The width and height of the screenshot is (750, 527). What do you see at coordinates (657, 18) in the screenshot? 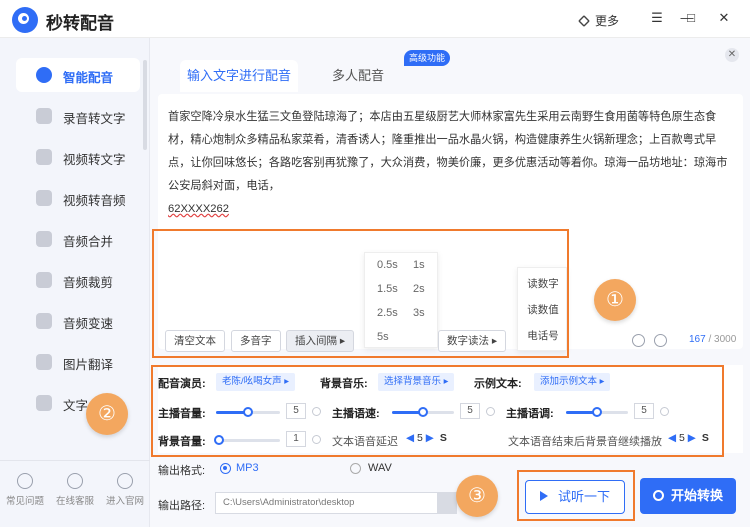
I see `menu-icon: ☰` at bounding box center [657, 18].